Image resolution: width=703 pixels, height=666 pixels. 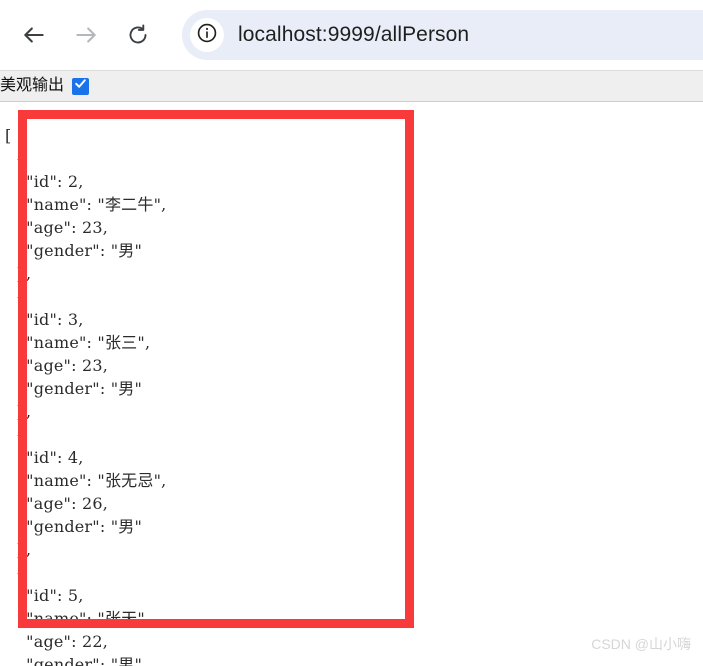 I want to click on arrow-right-icon, so click(x=86, y=35).